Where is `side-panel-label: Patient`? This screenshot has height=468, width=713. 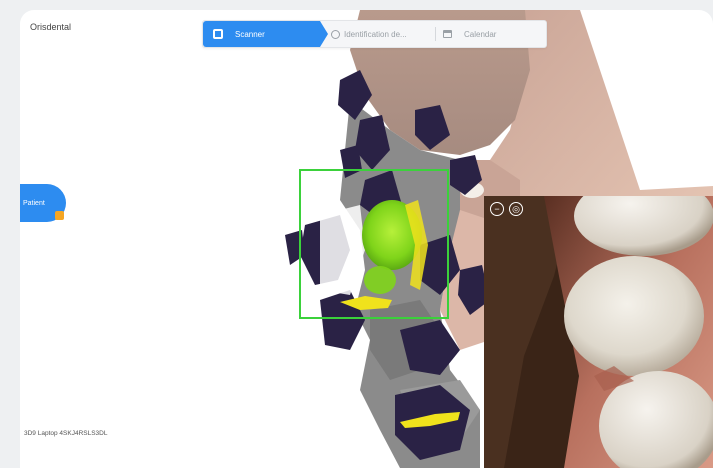 side-panel-label: Patient is located at coordinates (34, 203).